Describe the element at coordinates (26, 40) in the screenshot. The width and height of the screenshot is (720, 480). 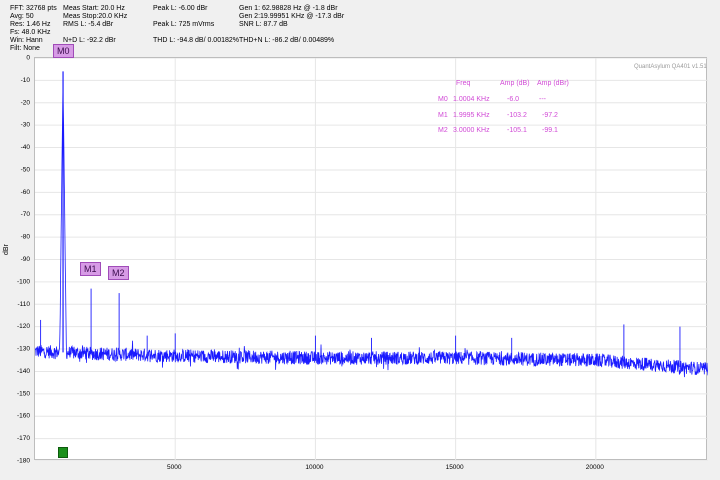
I see `window-type: Win: Hann` at that location.